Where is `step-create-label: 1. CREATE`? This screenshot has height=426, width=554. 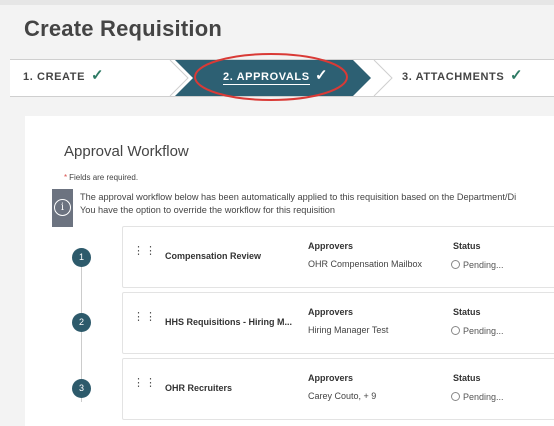
step-create-label: 1. CREATE is located at coordinates (54, 77).